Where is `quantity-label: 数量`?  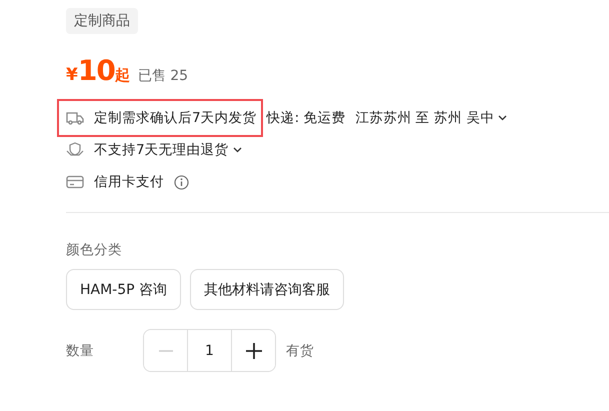 quantity-label: 数量 is located at coordinates (80, 351).